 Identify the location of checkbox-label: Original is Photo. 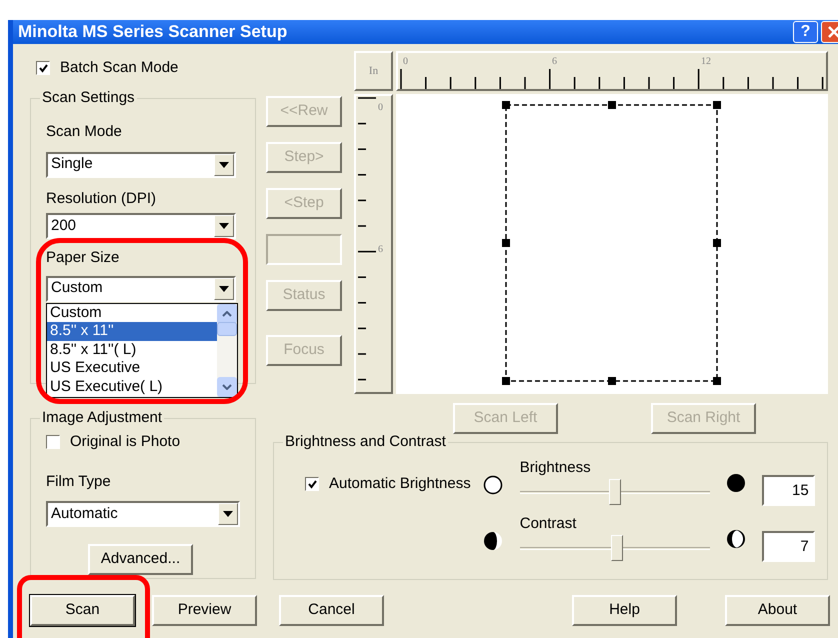
(125, 442).